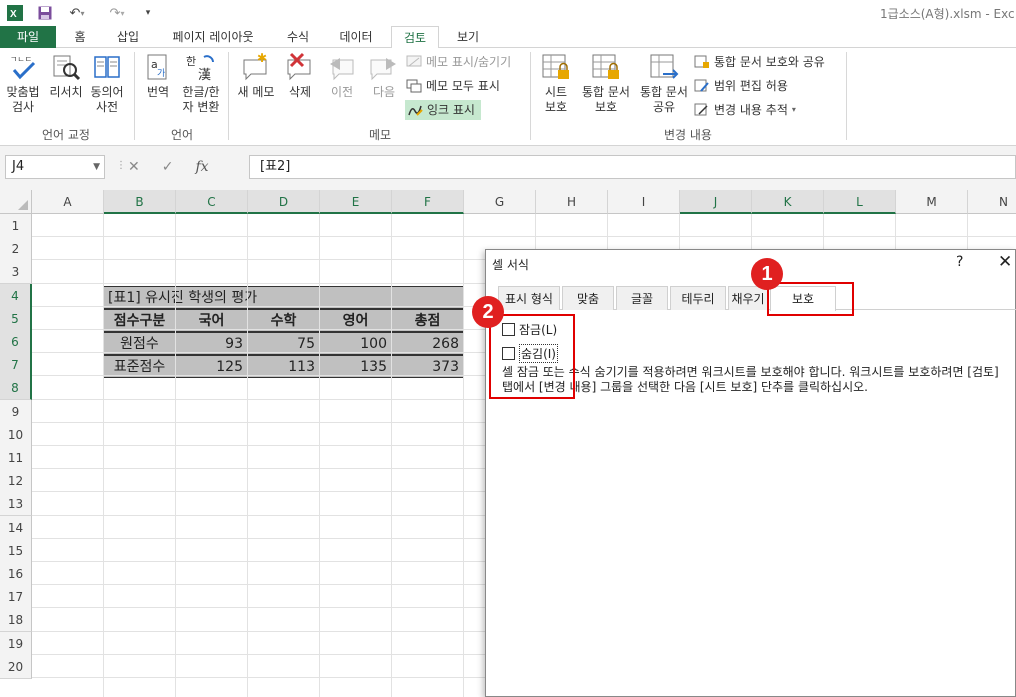 Image resolution: width=1016 pixels, height=697 pixels. Describe the element at coordinates (15, 13) in the screenshot. I see `excel-logo-icon: X` at that location.